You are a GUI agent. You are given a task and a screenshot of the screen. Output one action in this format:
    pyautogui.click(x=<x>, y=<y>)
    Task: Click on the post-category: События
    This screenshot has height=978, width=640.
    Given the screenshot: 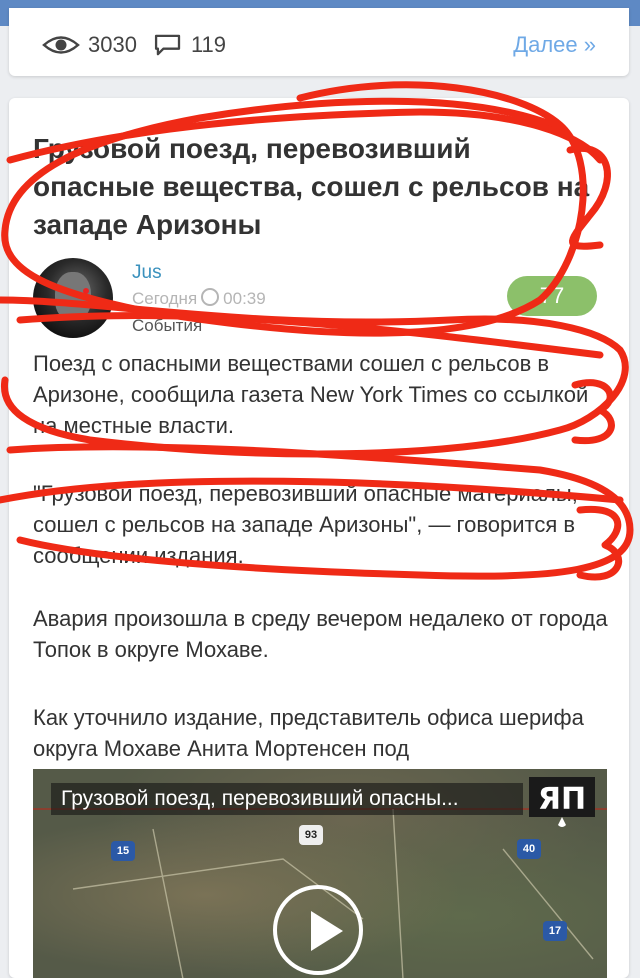 What is the action you would take?
    pyautogui.click(x=167, y=326)
    